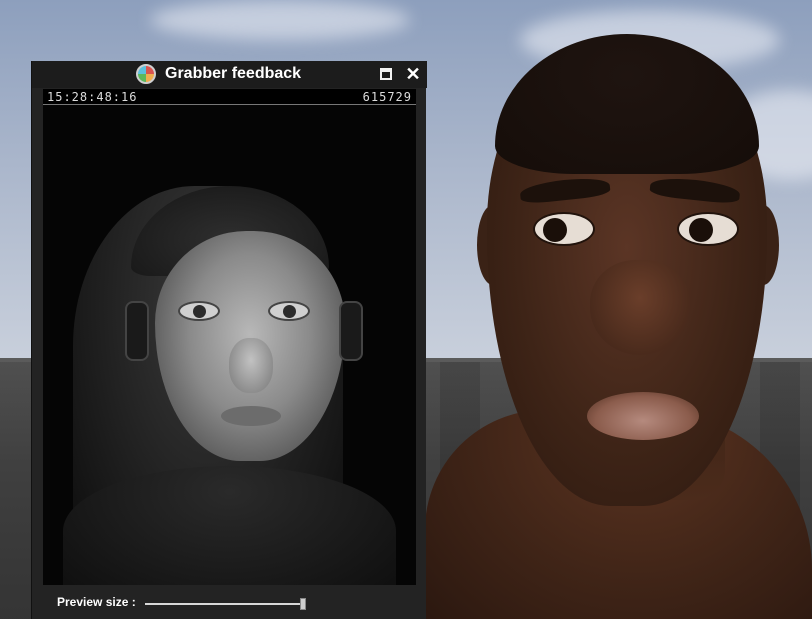 The image size is (812, 619). What do you see at coordinates (387, 97) in the screenshot?
I see `frame-count: 615729` at bounding box center [387, 97].